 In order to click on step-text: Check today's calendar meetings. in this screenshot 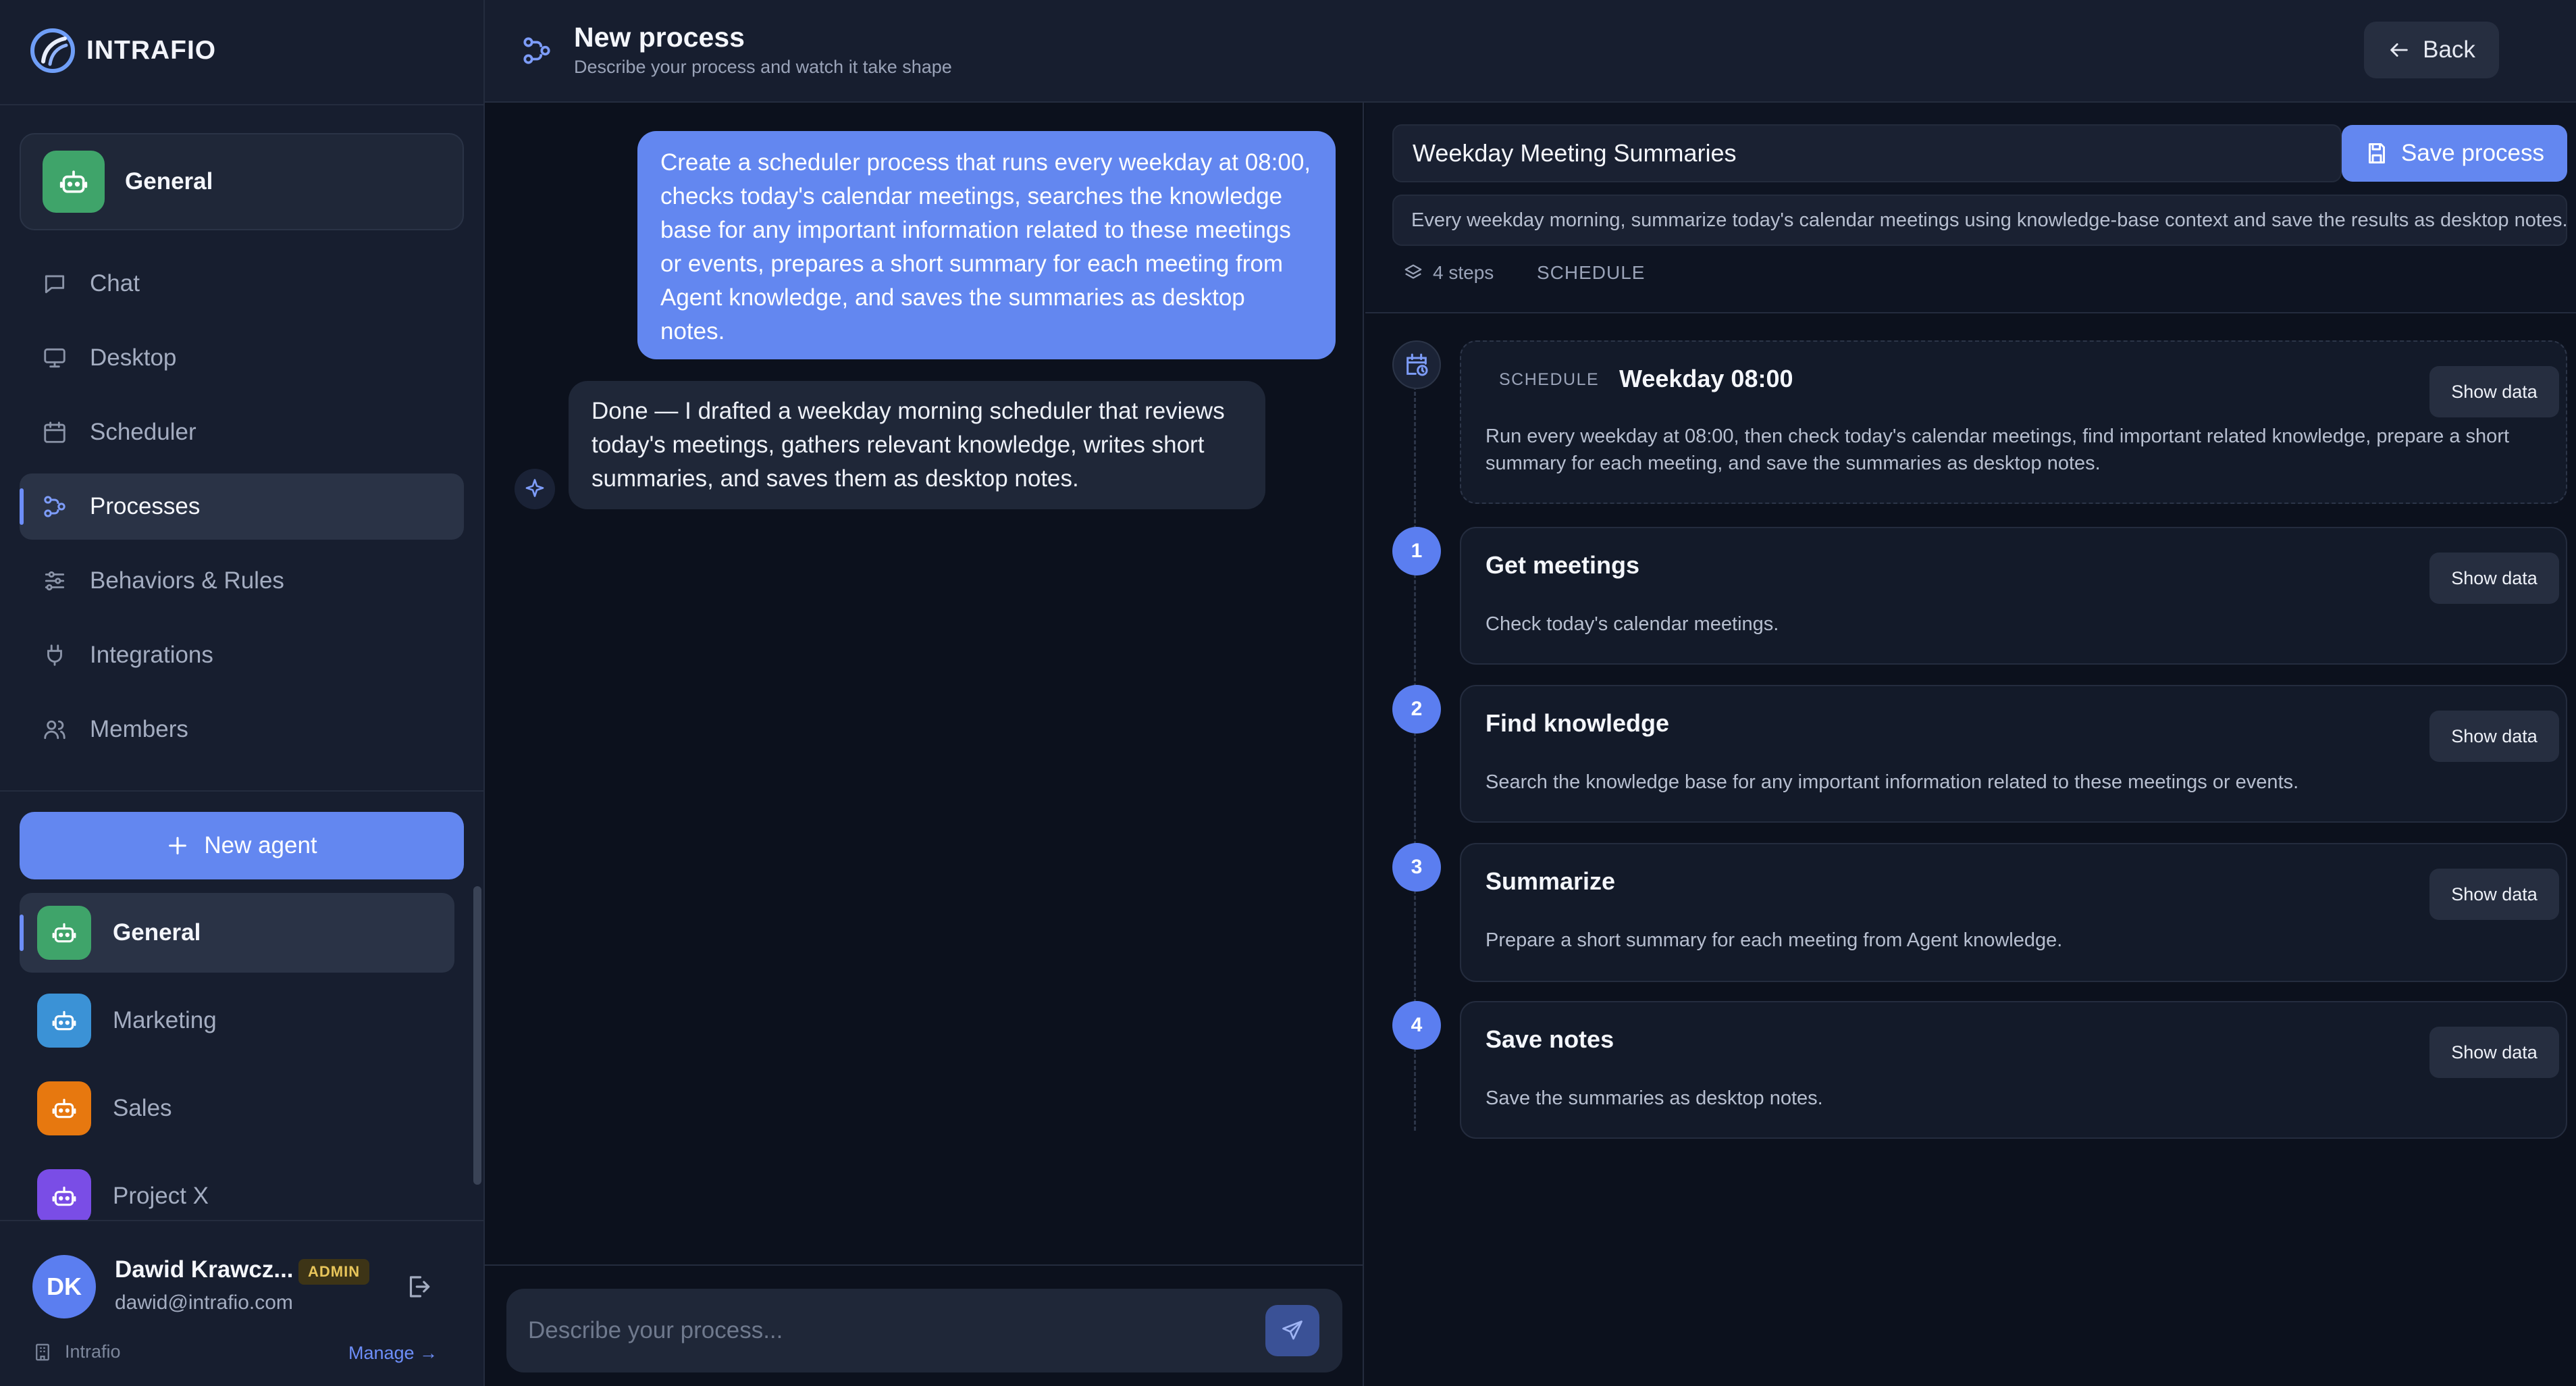, I will do `click(1632, 624)`.